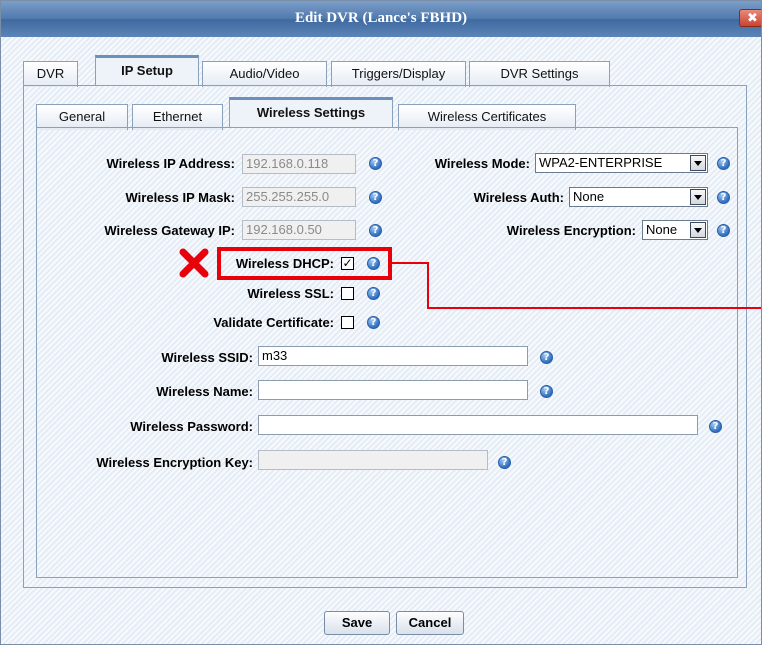  Describe the element at coordinates (375, 197) in the screenshot. I see `ip-mask-help-icon: ?` at that location.